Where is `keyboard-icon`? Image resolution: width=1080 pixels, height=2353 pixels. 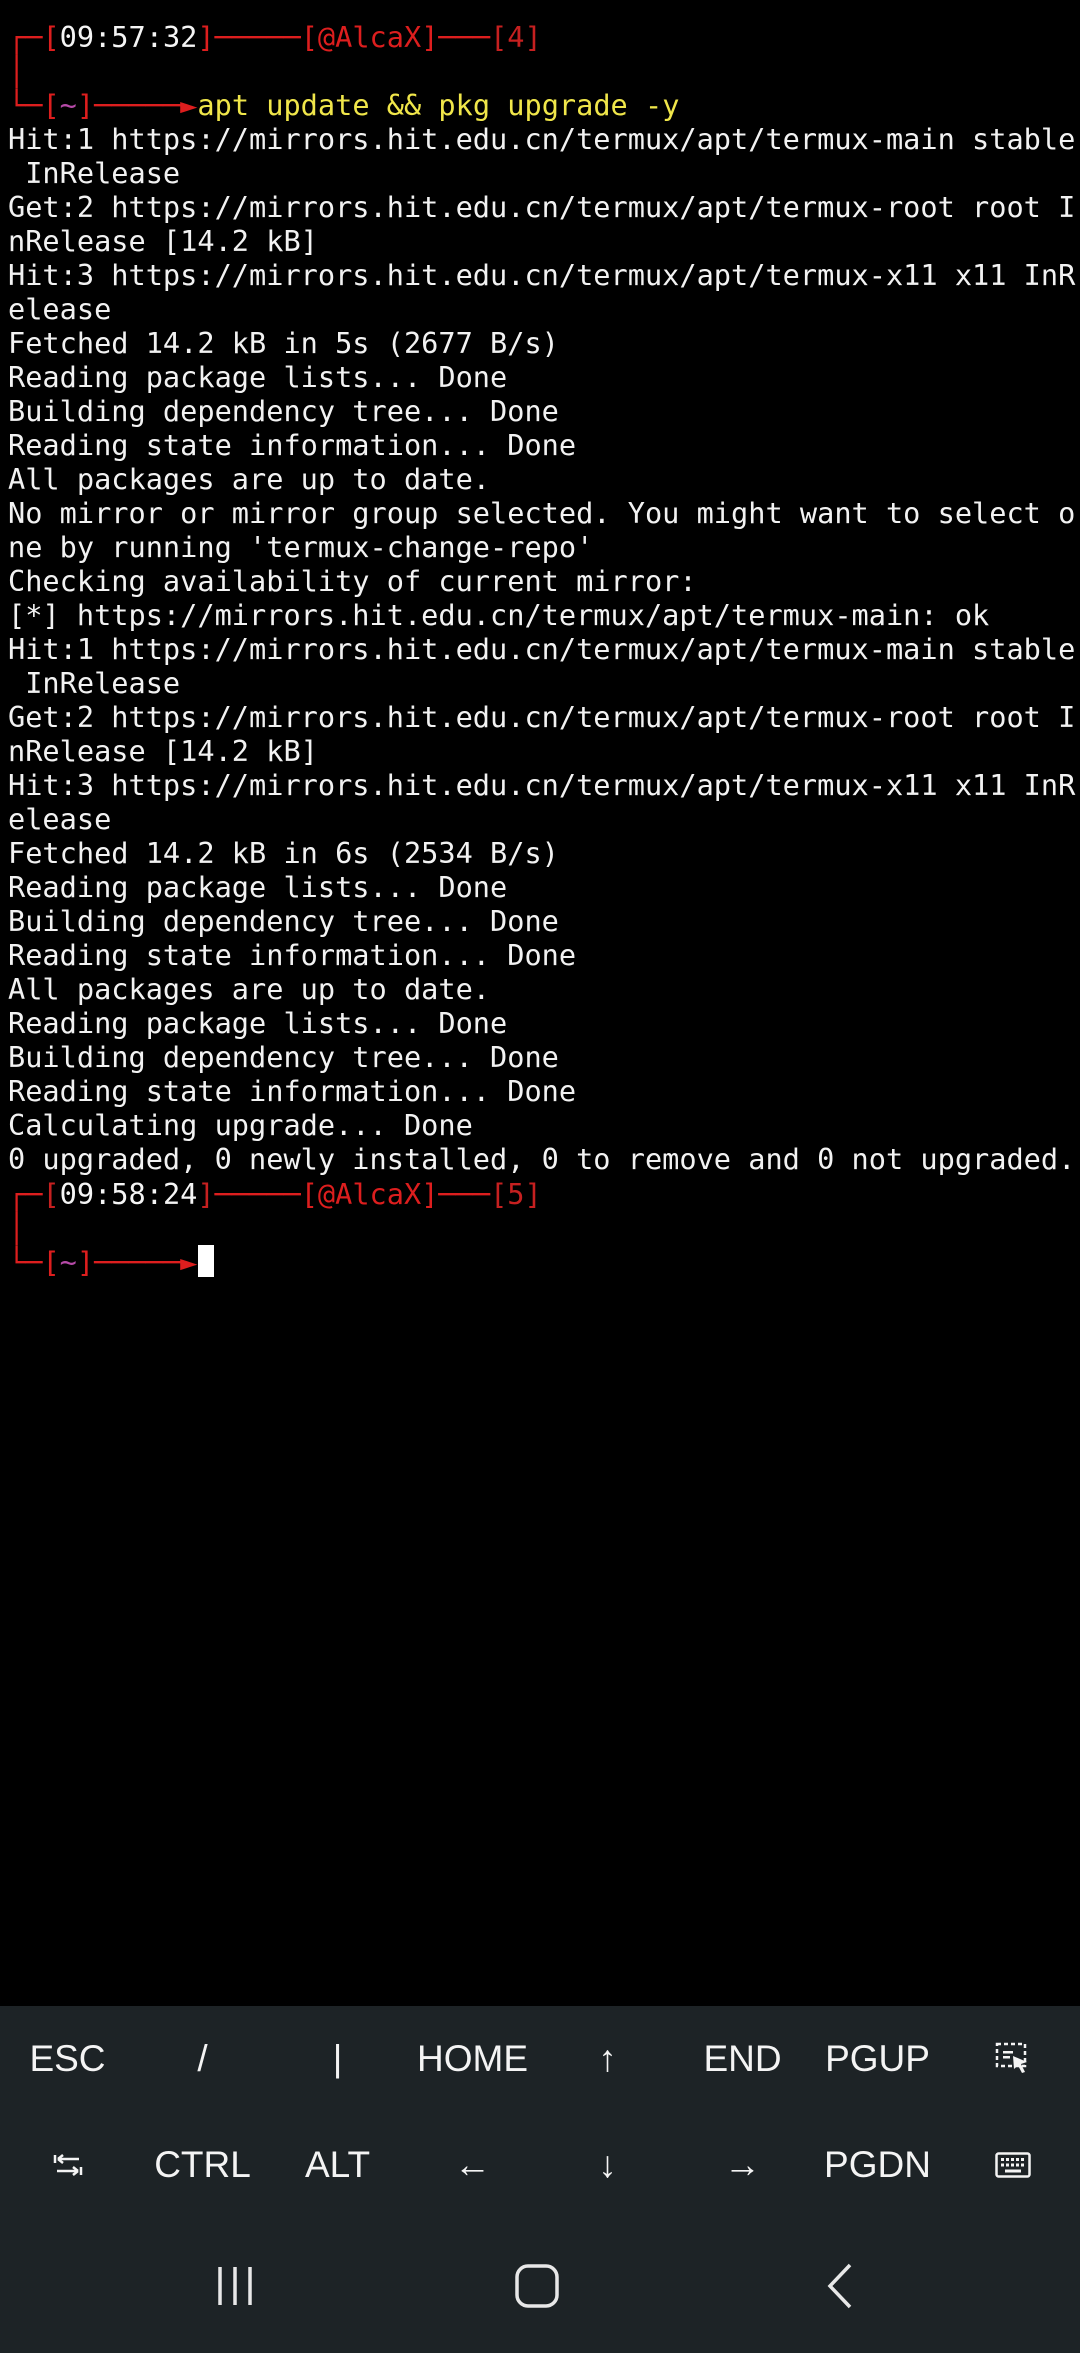 keyboard-icon is located at coordinates (1012, 2165).